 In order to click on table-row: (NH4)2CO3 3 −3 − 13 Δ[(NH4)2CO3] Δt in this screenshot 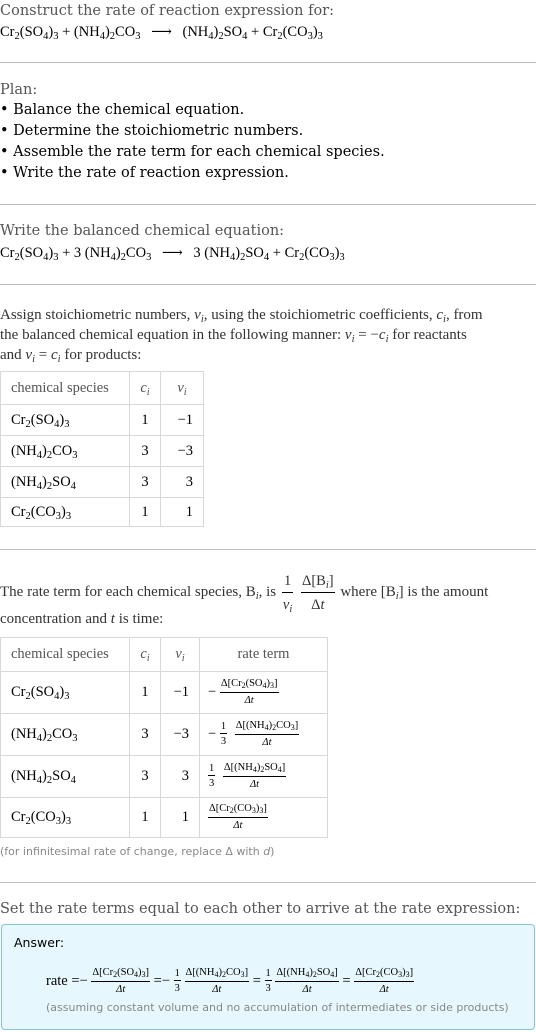, I will do `click(164, 734)`.